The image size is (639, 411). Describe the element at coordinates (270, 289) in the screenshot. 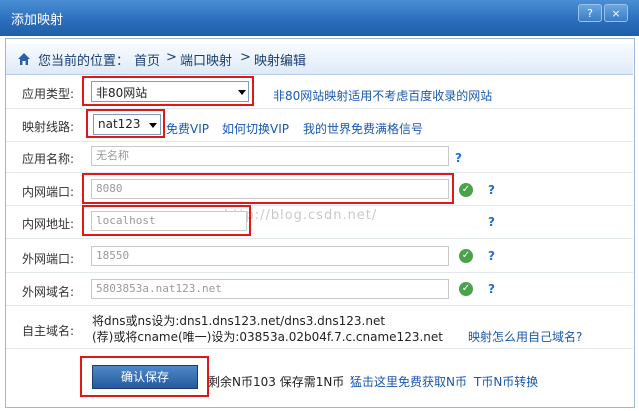

I see `wan-domain-input: 5803853a.nat123.net` at that location.